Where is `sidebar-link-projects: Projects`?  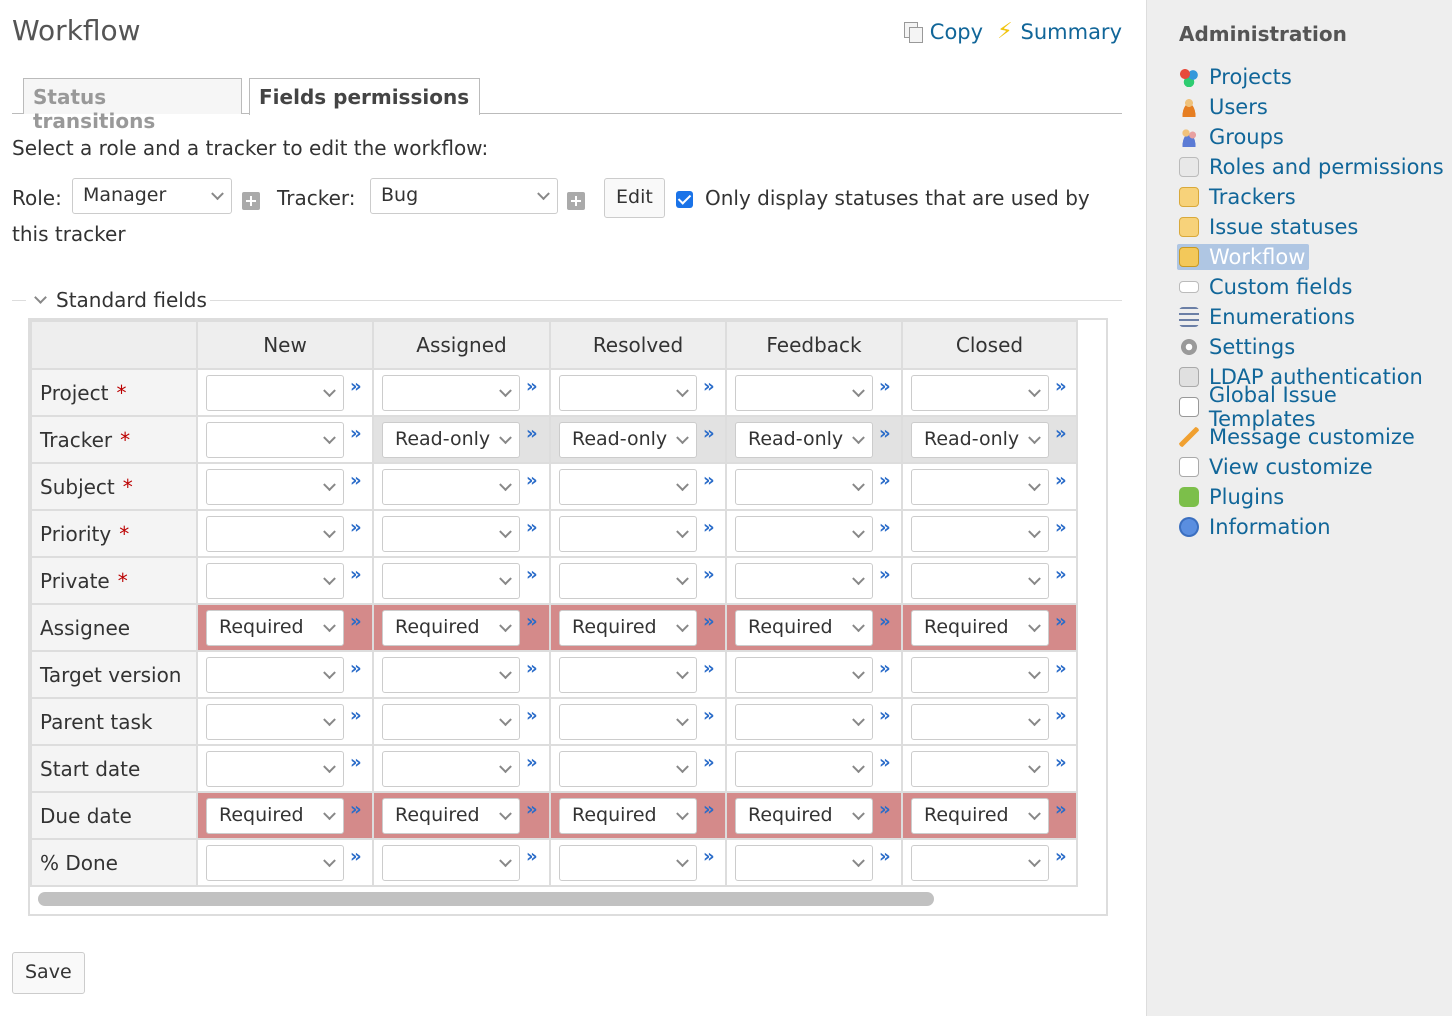
sidebar-link-projects: Projects is located at coordinates (1236, 77).